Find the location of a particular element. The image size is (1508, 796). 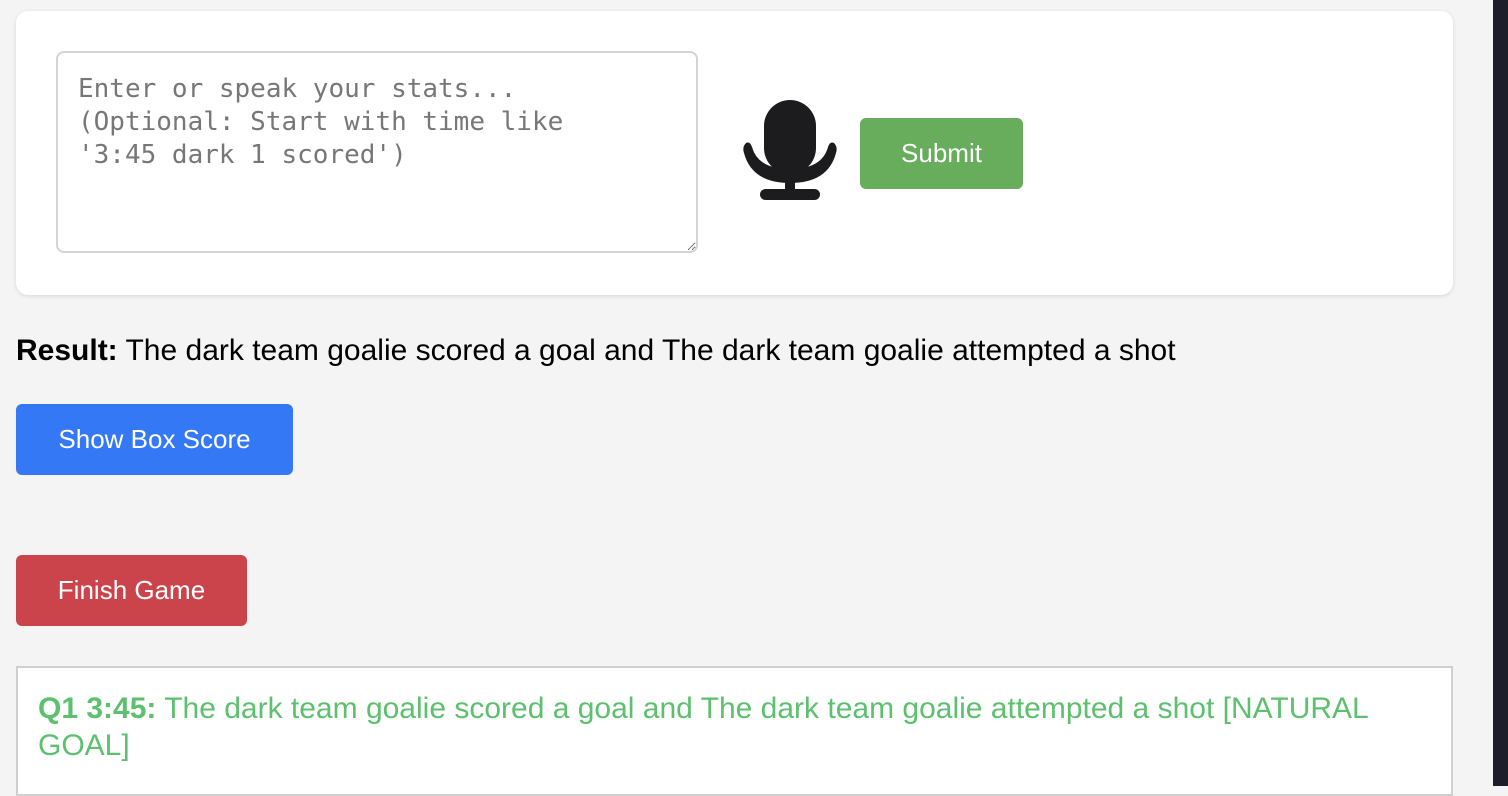

window-edge is located at coordinates (1500, 393).